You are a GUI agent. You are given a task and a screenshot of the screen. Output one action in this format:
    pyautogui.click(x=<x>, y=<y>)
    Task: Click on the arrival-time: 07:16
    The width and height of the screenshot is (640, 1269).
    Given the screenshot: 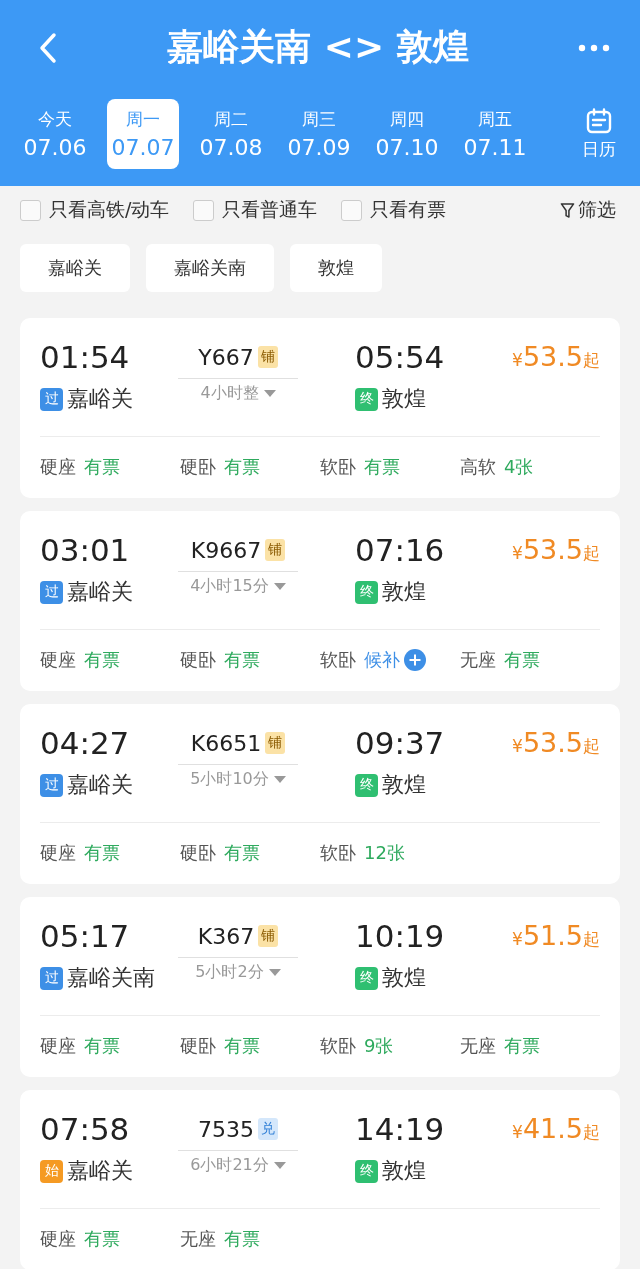 What is the action you would take?
    pyautogui.click(x=400, y=550)
    